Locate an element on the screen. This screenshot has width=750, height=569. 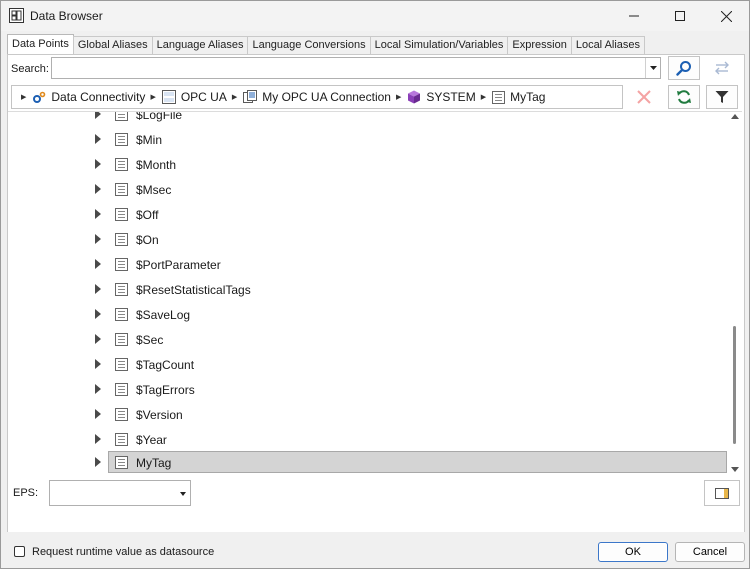
request-runtime-label: Request runtime value as datasource is located at coordinates (123, 552).